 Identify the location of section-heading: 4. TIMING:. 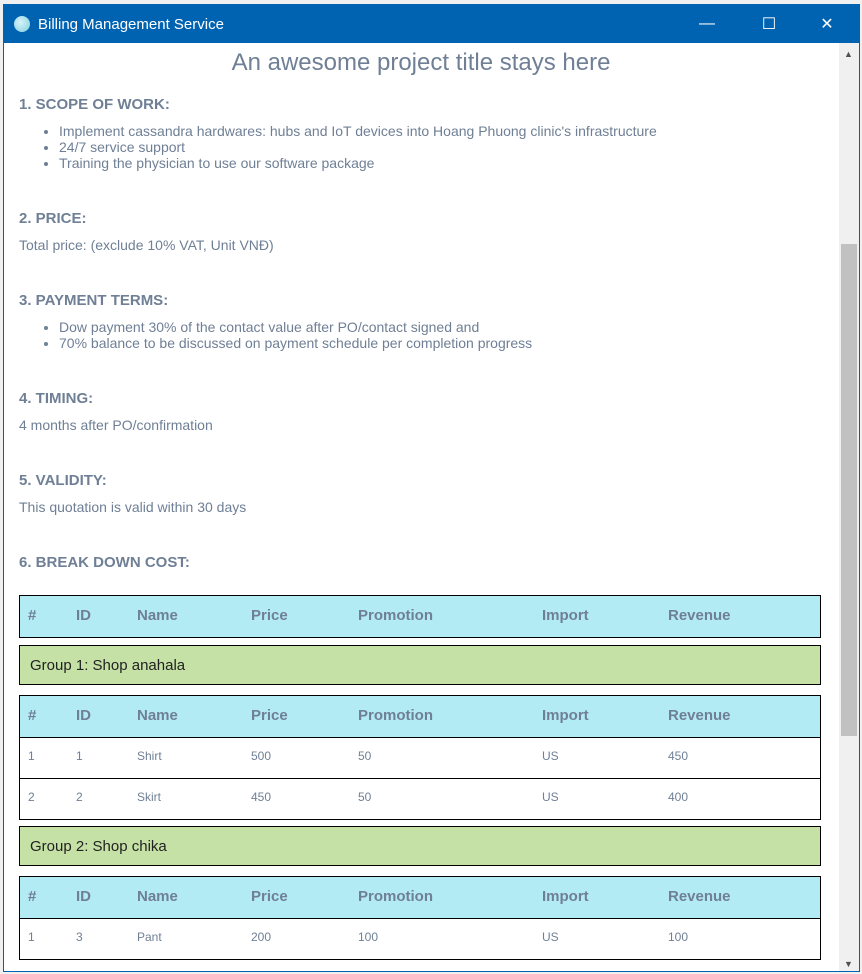
(56, 398).